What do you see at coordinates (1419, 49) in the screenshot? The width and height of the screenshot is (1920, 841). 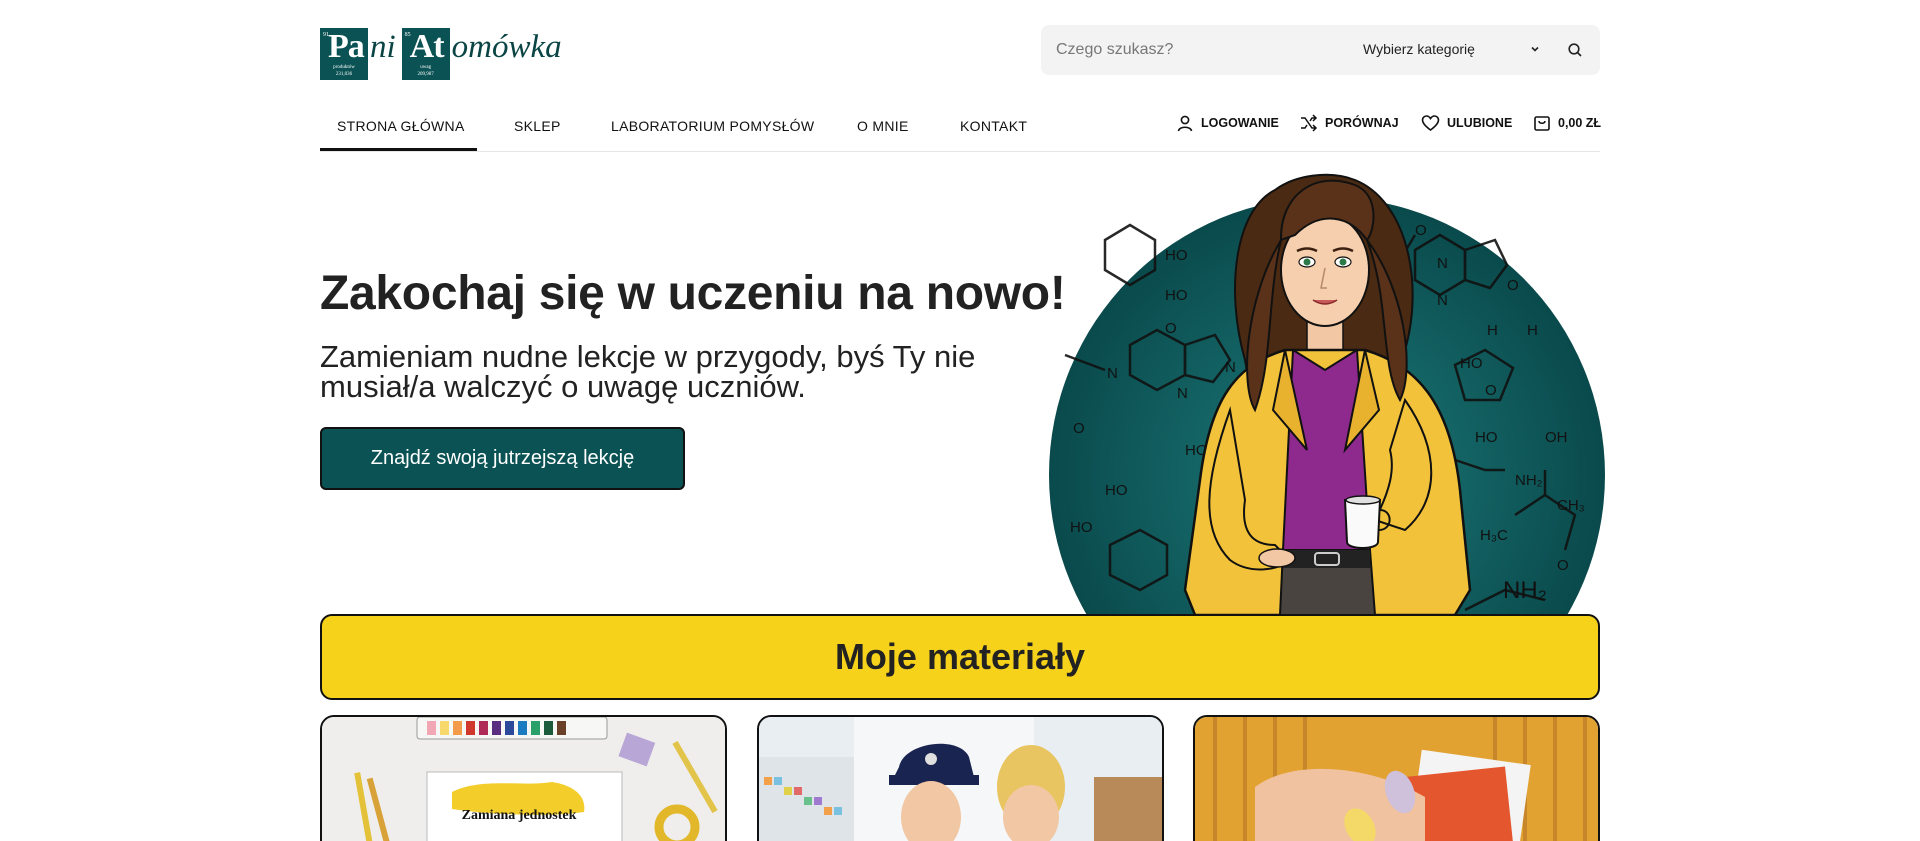 I see `category-select: Wybierz kategorię` at bounding box center [1419, 49].